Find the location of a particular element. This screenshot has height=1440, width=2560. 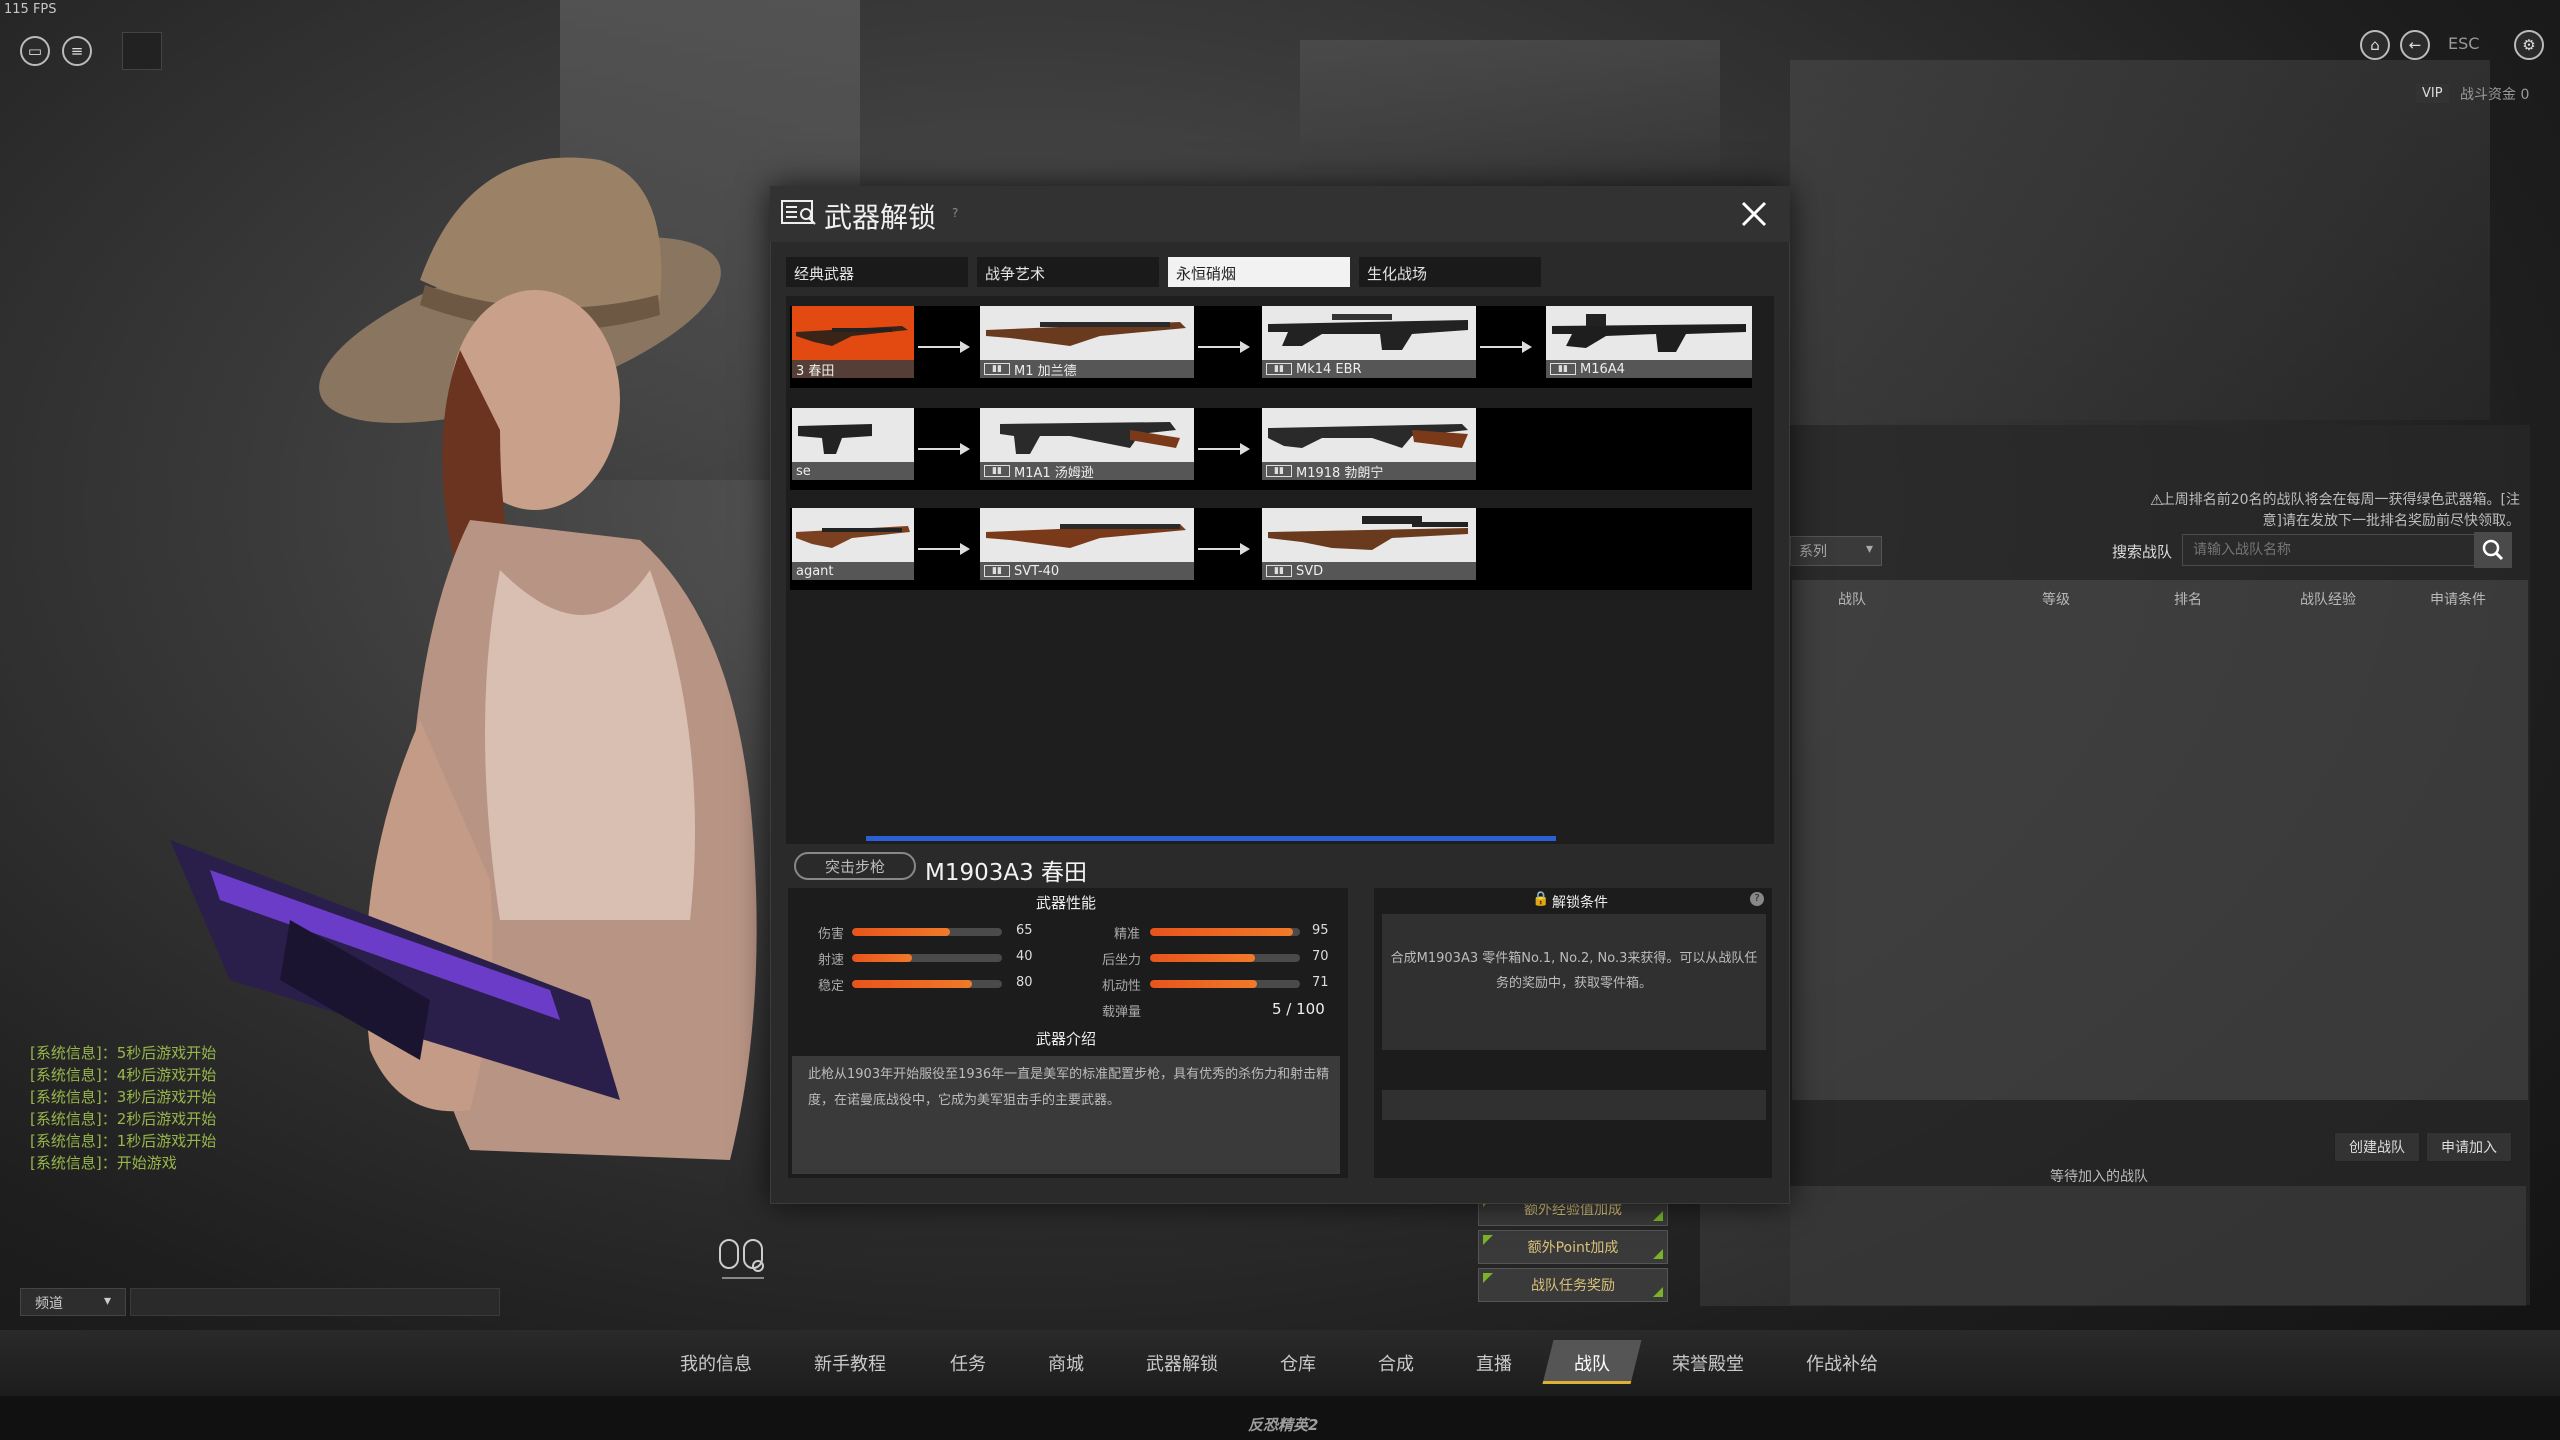

nav-supply: 作战补给 is located at coordinates (1842, 1363).